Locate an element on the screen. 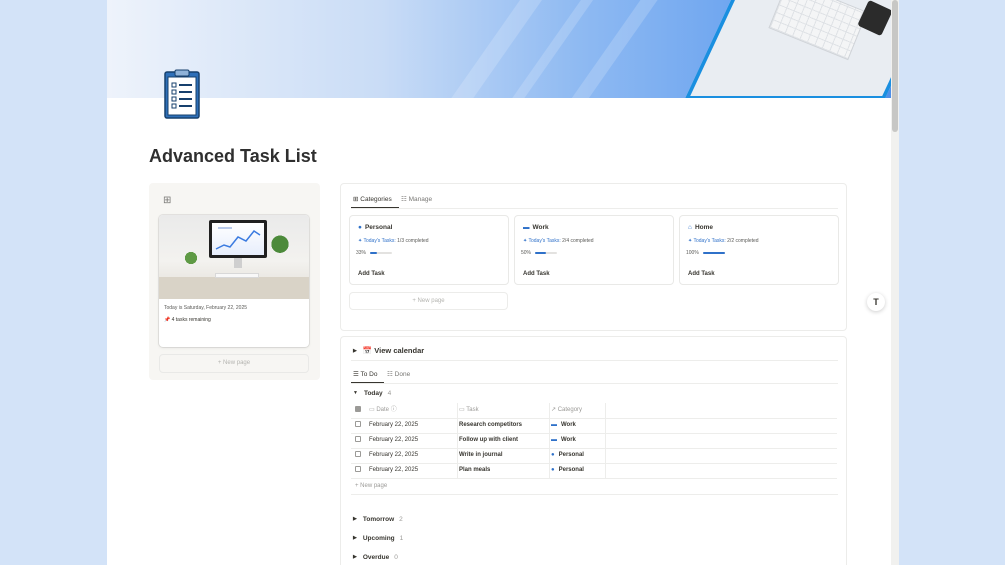 This screenshot has height=565, width=1005. column-date: ▭ Date ⓘ is located at coordinates (383, 410).